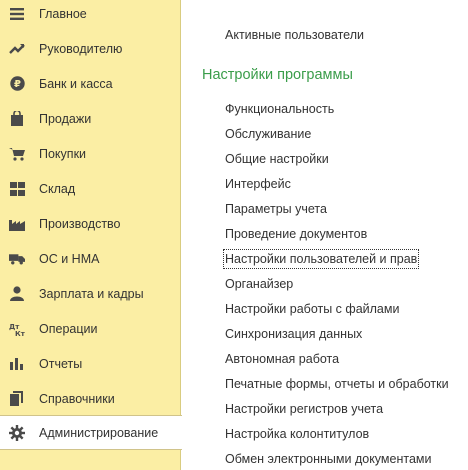 Image resolution: width=468 pixels, height=470 pixels. I want to click on books-icon, so click(17, 399).